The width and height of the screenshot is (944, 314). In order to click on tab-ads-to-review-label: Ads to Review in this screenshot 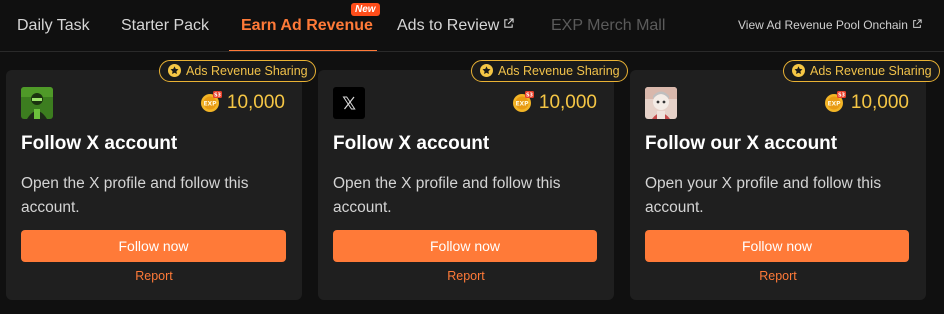, I will do `click(448, 25)`.